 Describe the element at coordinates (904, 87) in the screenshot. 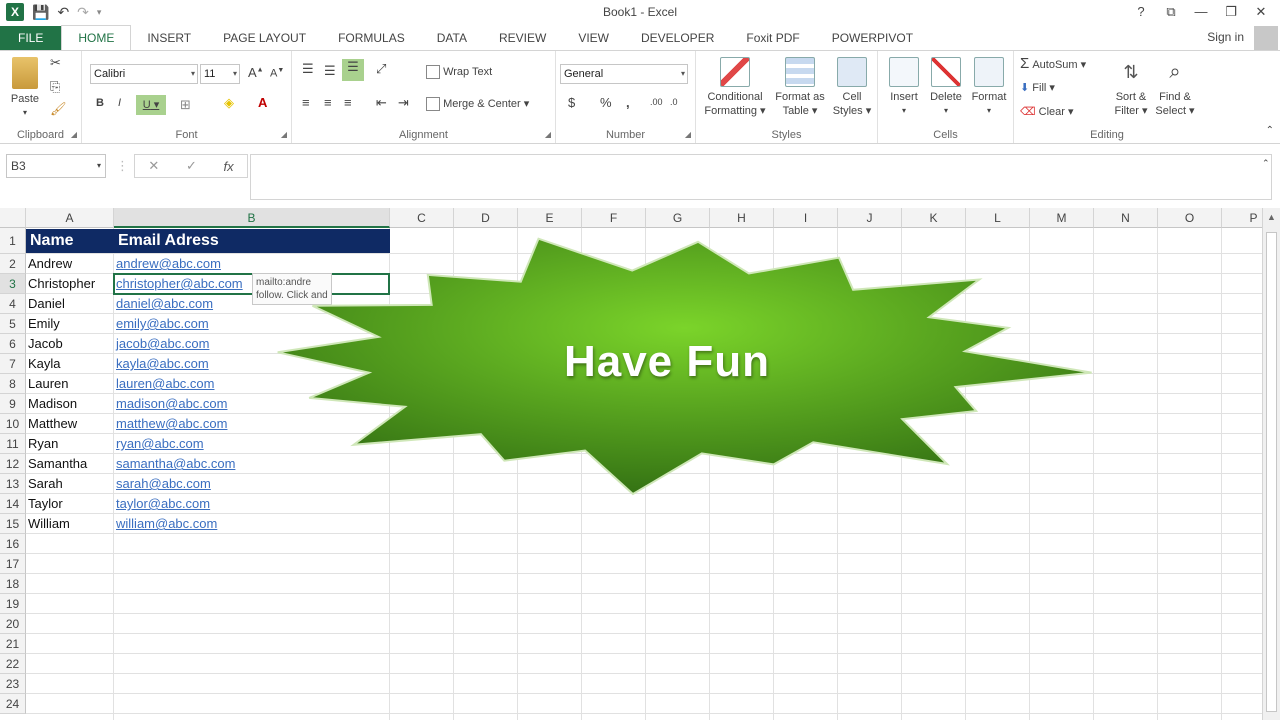

I see `insert-cells-button: Insert ▾` at that location.